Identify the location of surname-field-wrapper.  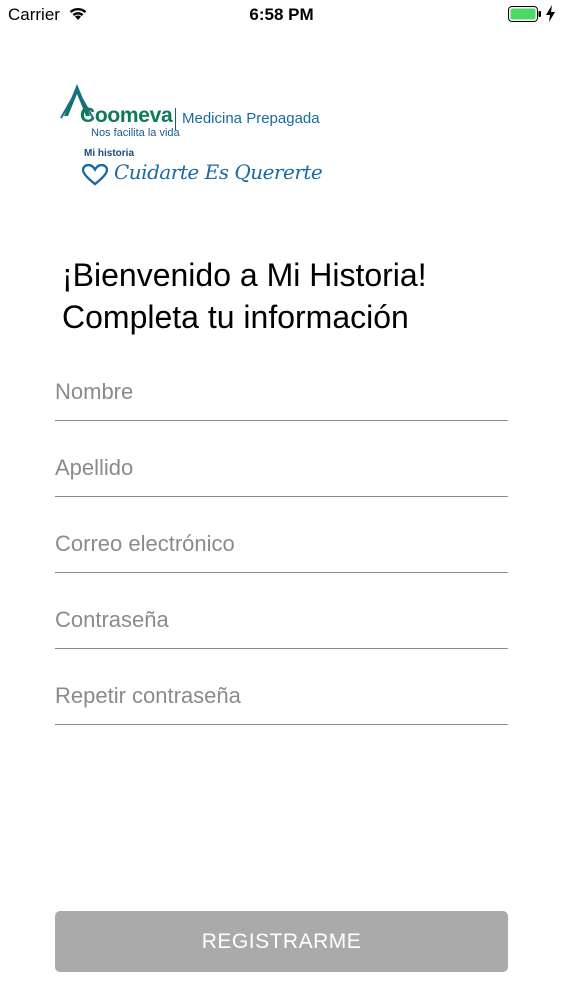
(281, 468).